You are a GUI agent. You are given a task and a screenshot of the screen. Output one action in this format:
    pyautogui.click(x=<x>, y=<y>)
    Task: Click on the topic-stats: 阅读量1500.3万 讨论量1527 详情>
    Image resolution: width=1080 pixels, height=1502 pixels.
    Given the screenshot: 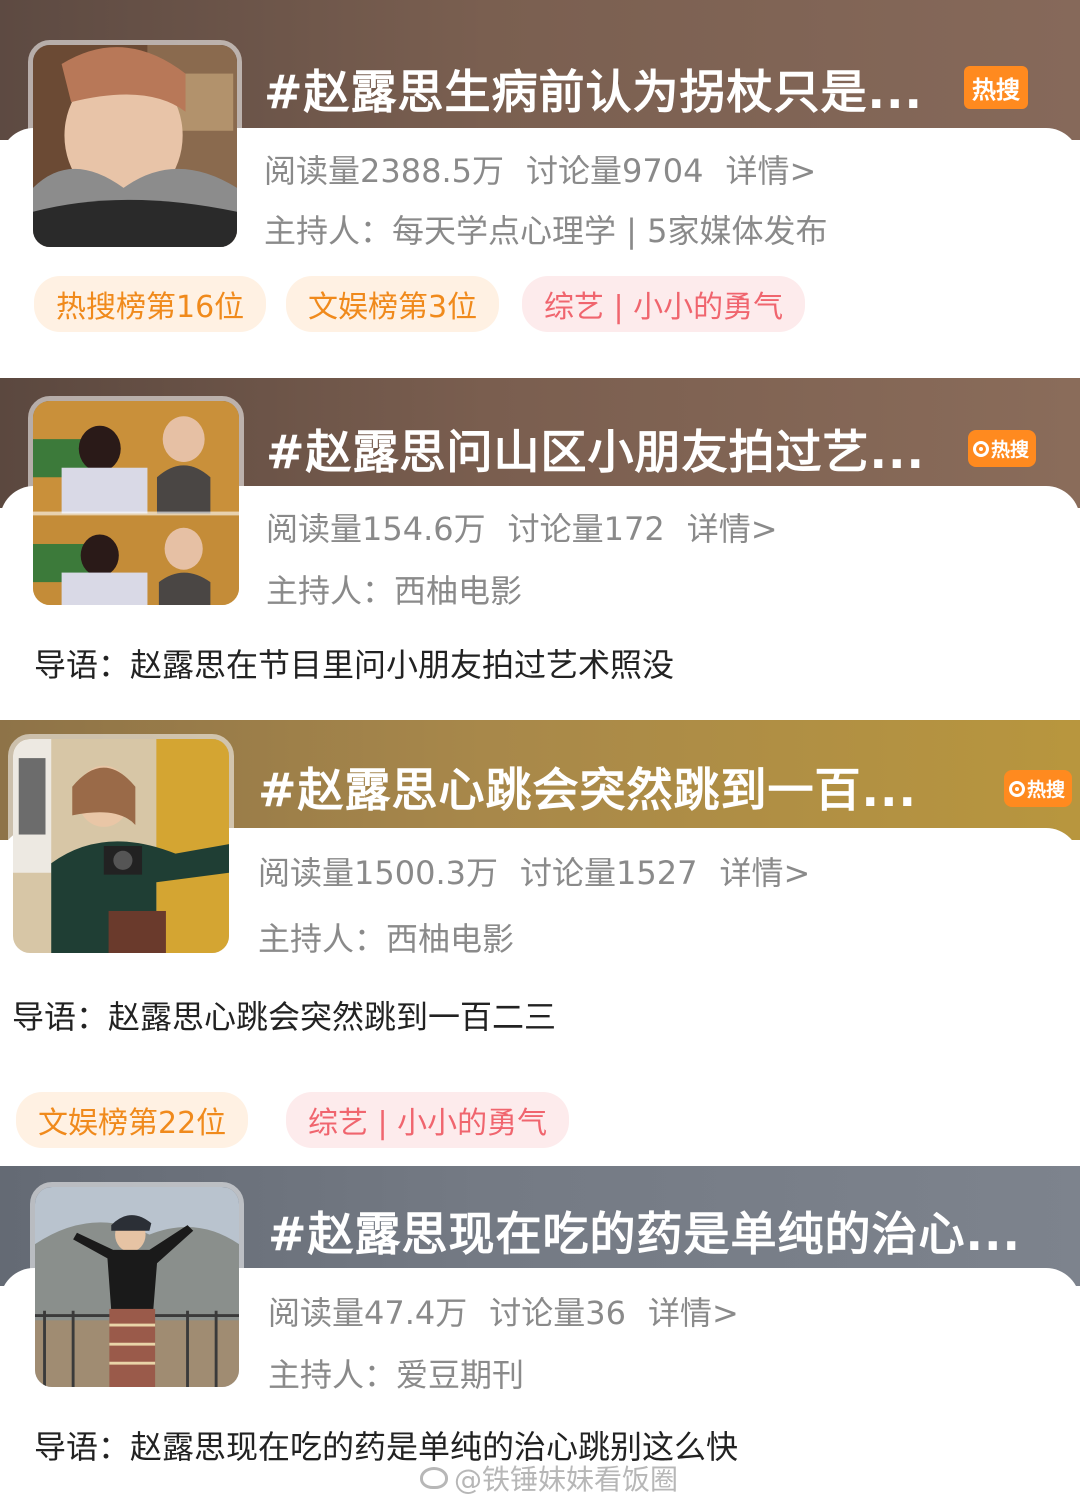 What is the action you would take?
    pyautogui.click(x=545, y=871)
    